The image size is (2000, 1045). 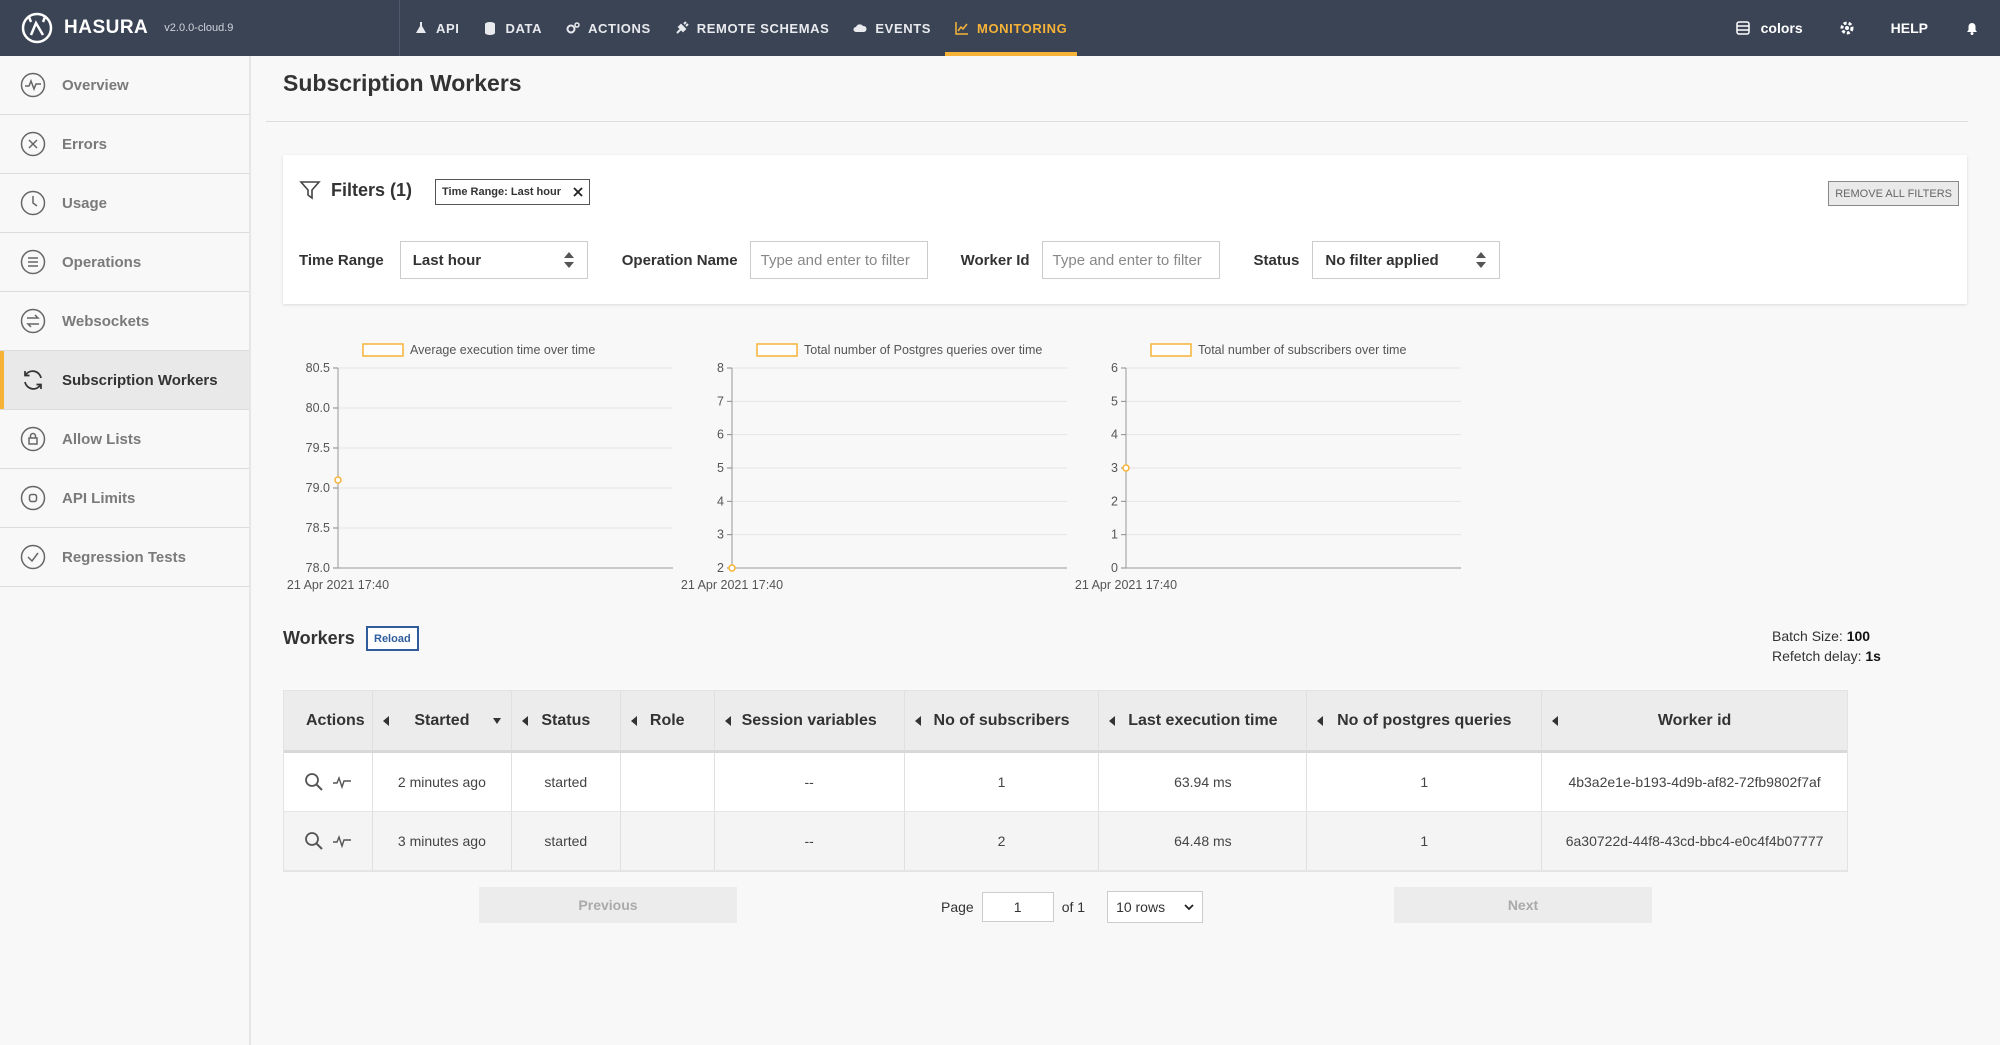 What do you see at coordinates (1694, 841) in the screenshot?
I see `worker-id-cell: 6a30722d-44f8-43cd-bbc4-e0c4f4b07777` at bounding box center [1694, 841].